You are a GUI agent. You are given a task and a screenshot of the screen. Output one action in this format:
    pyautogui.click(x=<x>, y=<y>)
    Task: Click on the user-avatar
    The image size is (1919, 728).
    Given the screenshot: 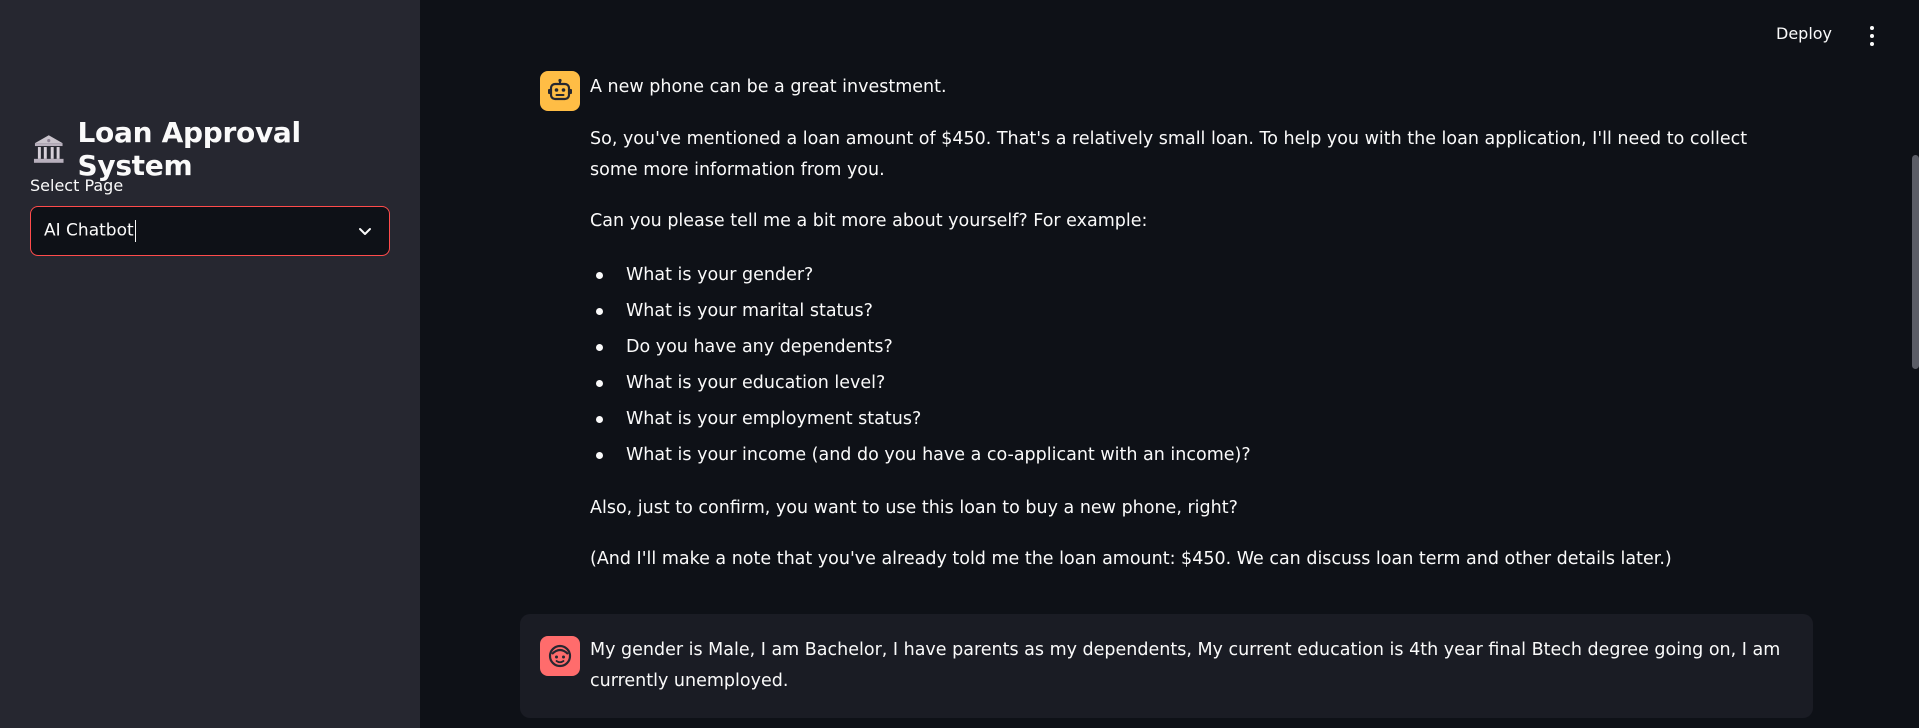 What is the action you would take?
    pyautogui.click(x=560, y=656)
    